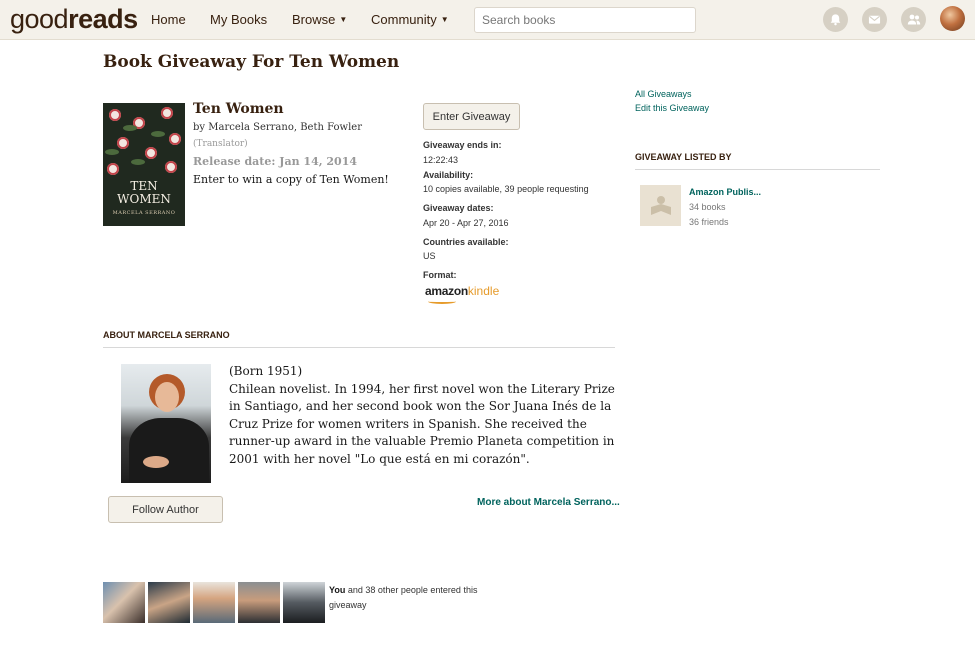 This screenshot has width=975, height=649. Describe the element at coordinates (251, 62) in the screenshot. I see `page-title: Book Giveaway For Ten Women` at that location.